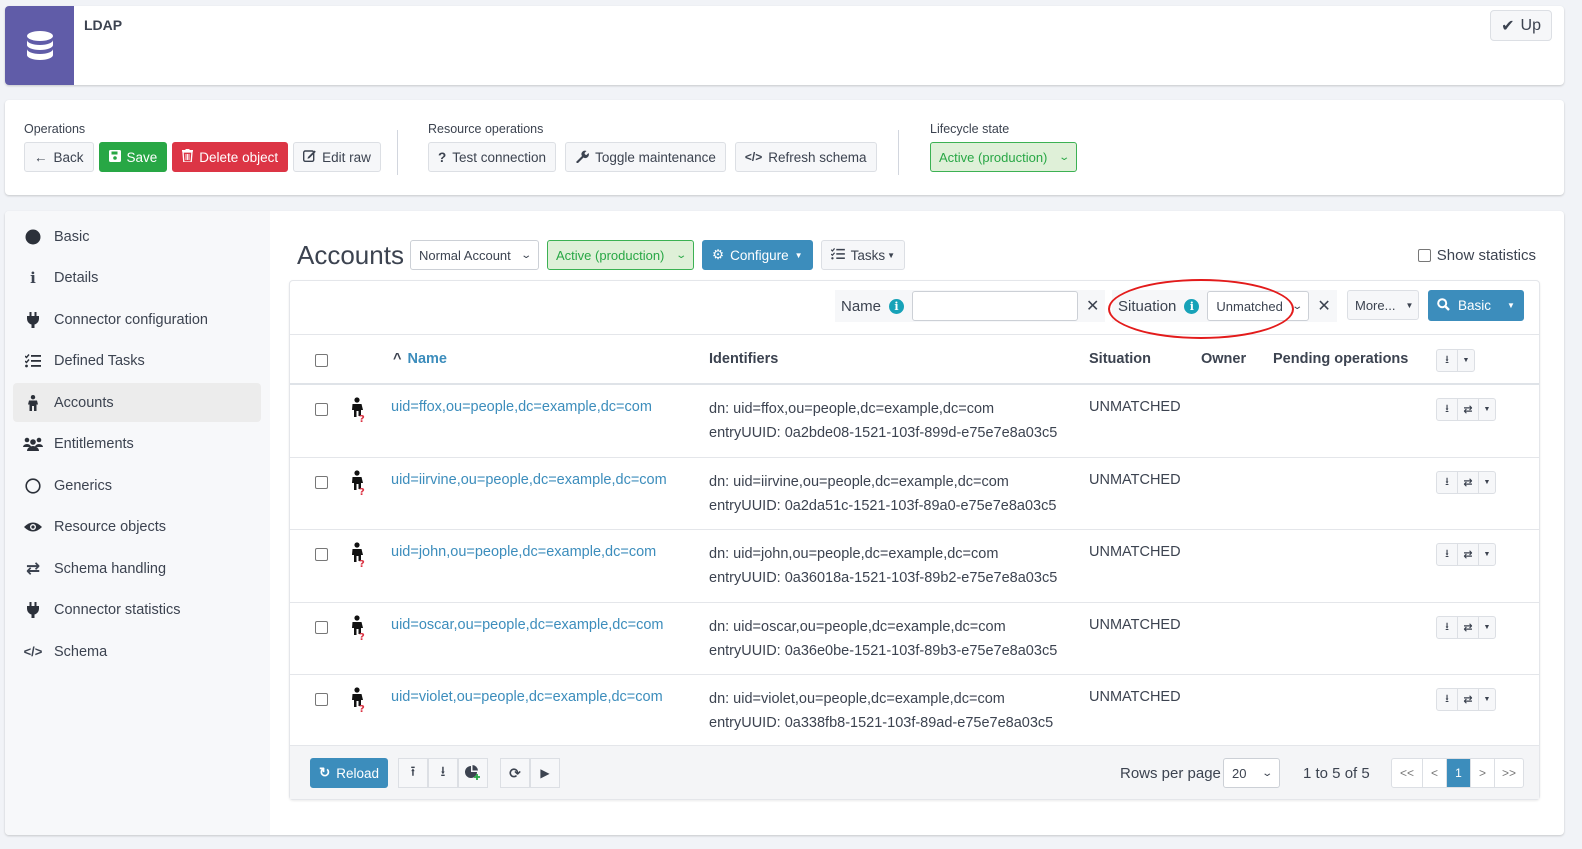 The height and width of the screenshot is (849, 1582). Describe the element at coordinates (420, 359) in the screenshot. I see `column-name: ^ Name` at that location.